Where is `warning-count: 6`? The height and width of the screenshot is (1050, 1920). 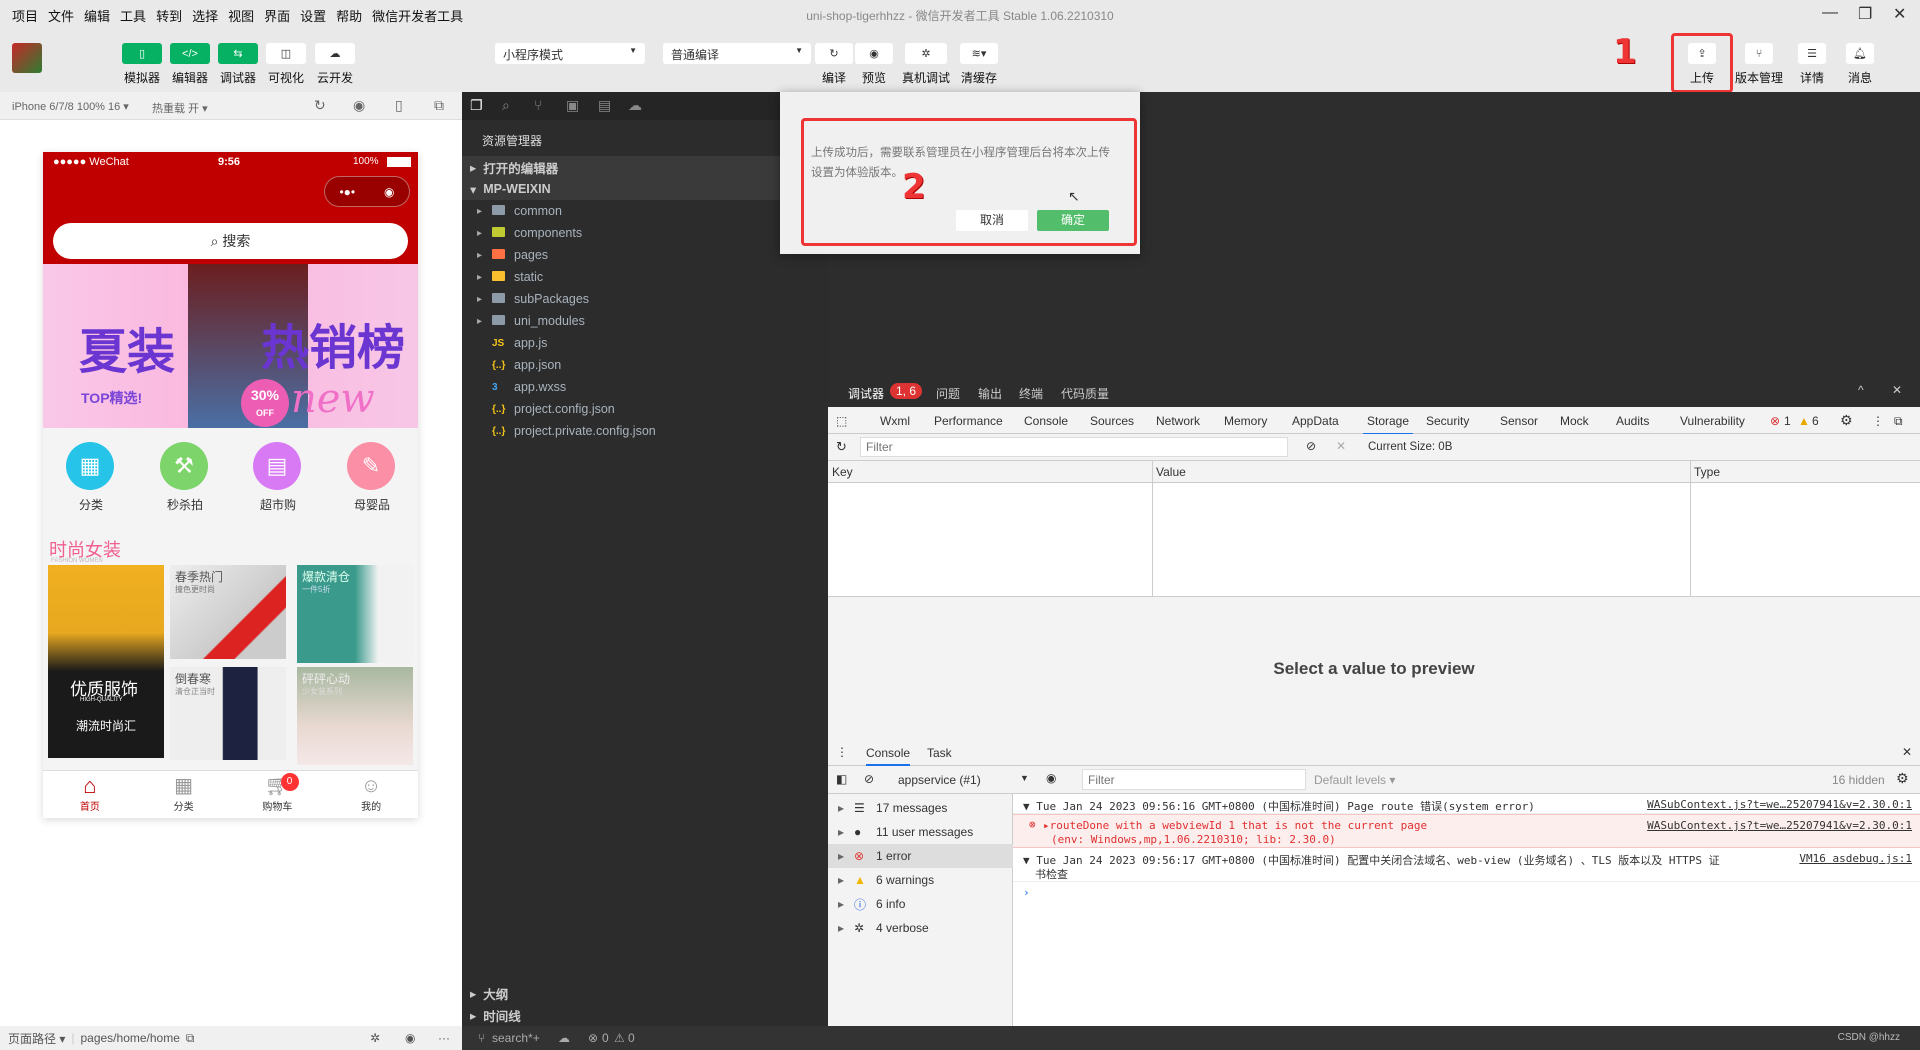
warning-count: 6 is located at coordinates (1815, 421).